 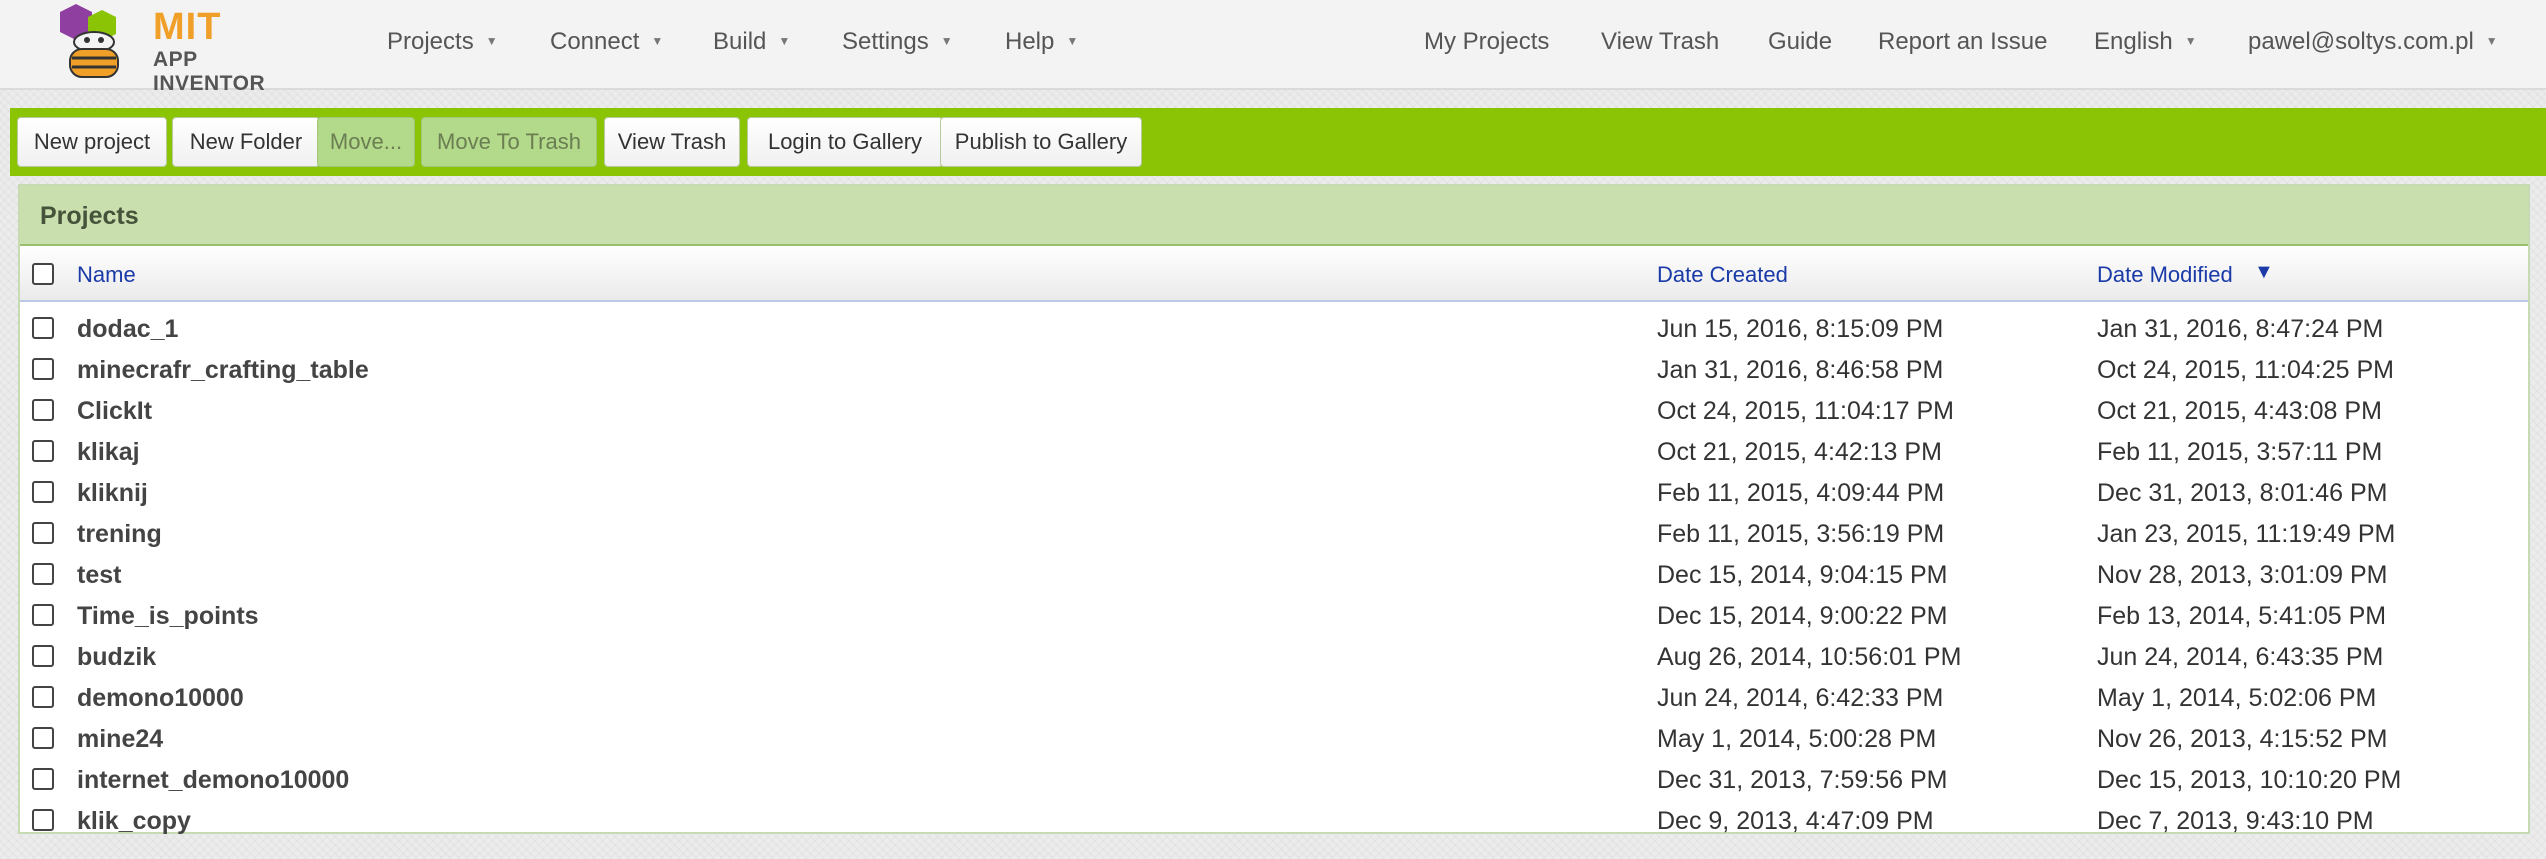 What do you see at coordinates (1800, 44) in the screenshot?
I see `link-guide: Guide` at bounding box center [1800, 44].